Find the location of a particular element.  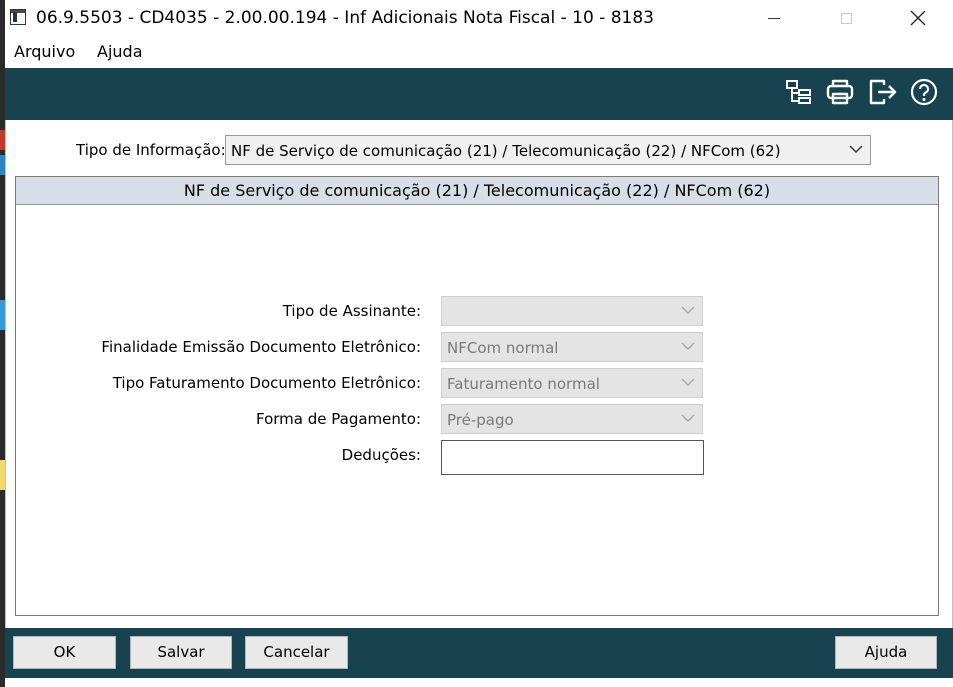

maximize-button is located at coordinates (846, 18).